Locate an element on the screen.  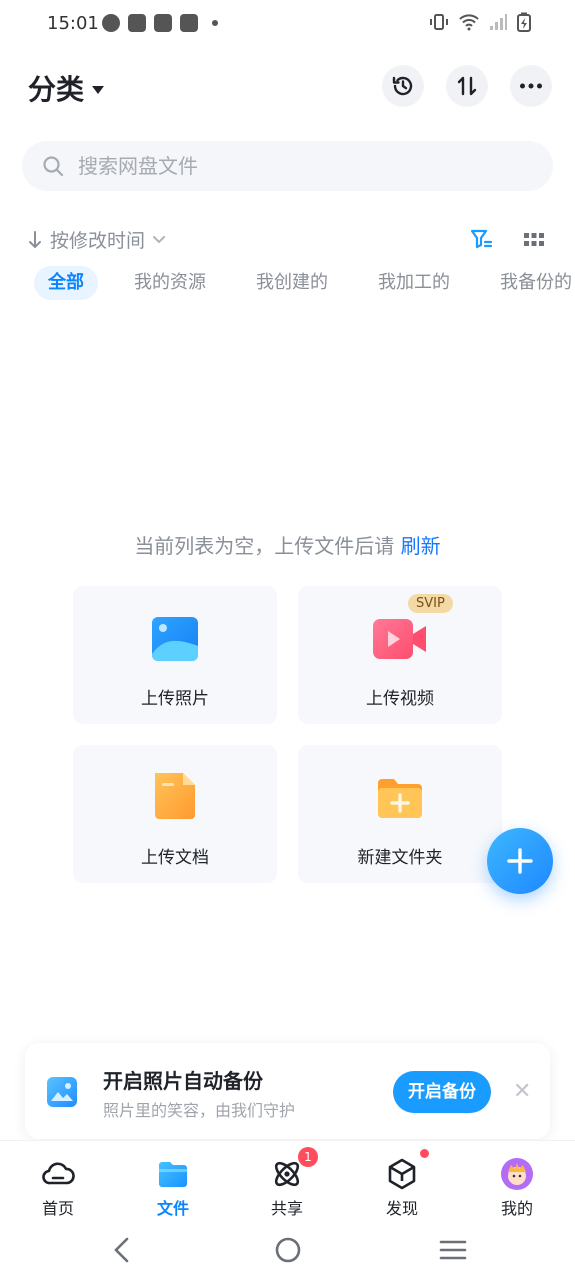
gallery-icon is located at coordinates (62, 1092).